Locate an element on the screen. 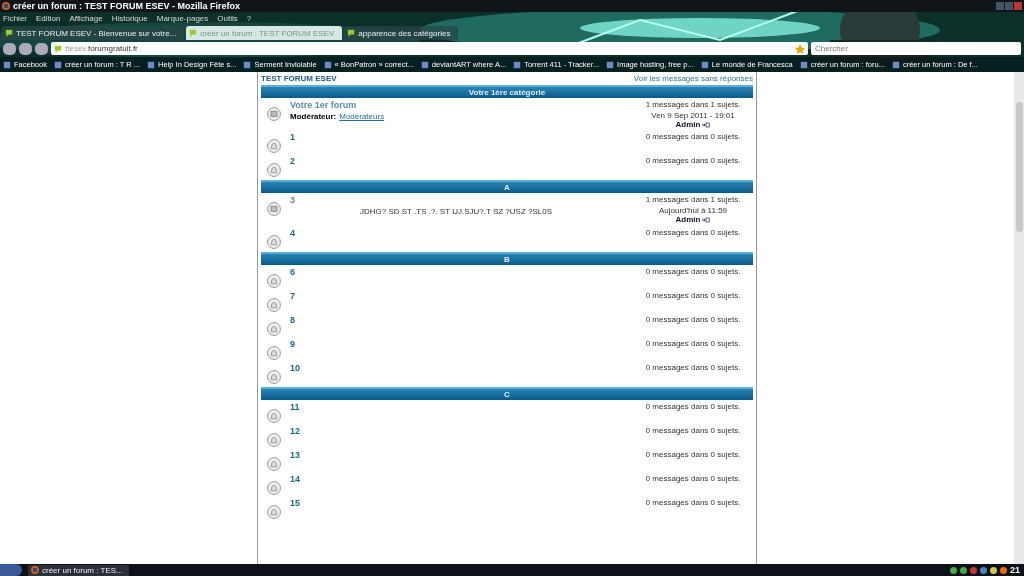  last-post-date: Ven 9 Sep 2011 - 19:01 is located at coordinates (693, 115).